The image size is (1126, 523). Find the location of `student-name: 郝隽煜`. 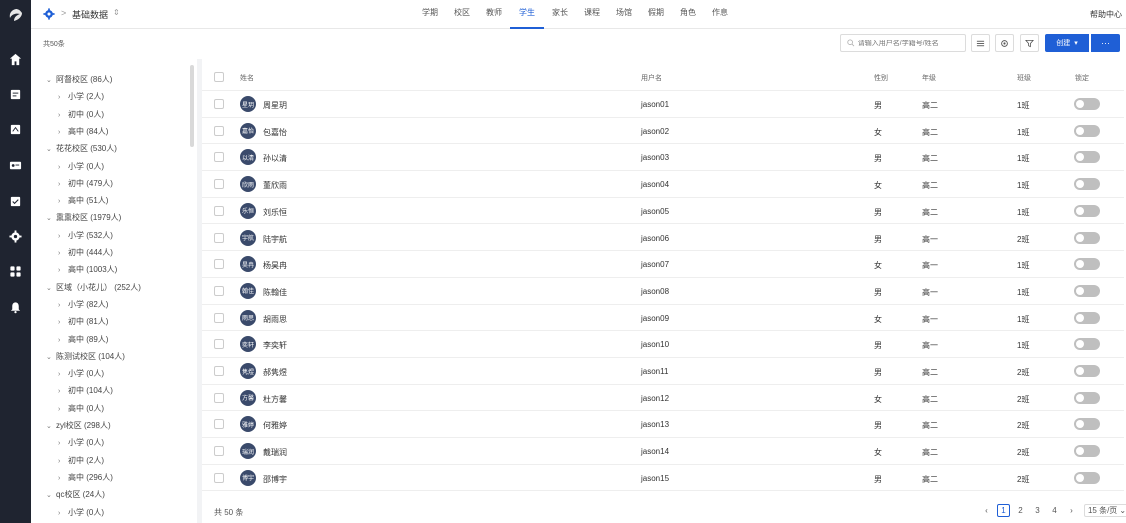

student-name: 郝隽煜 is located at coordinates (275, 372).